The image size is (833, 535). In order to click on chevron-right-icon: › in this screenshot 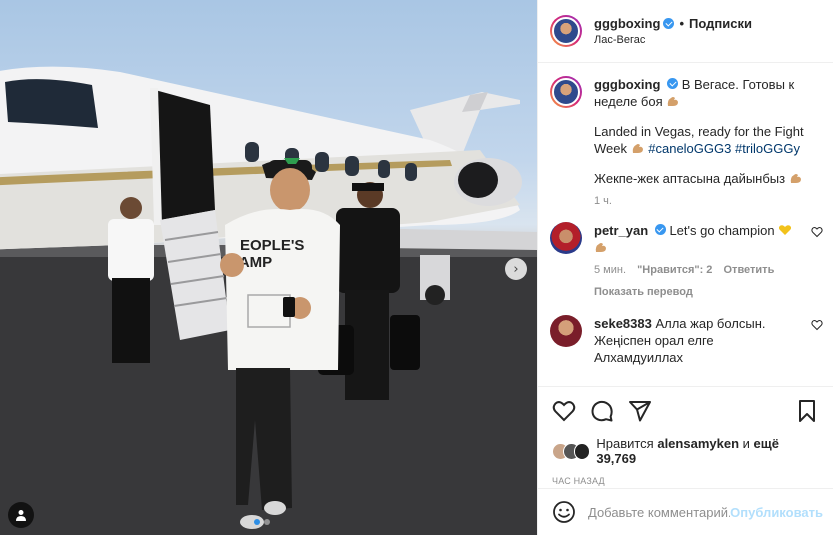, I will do `click(516, 269)`.